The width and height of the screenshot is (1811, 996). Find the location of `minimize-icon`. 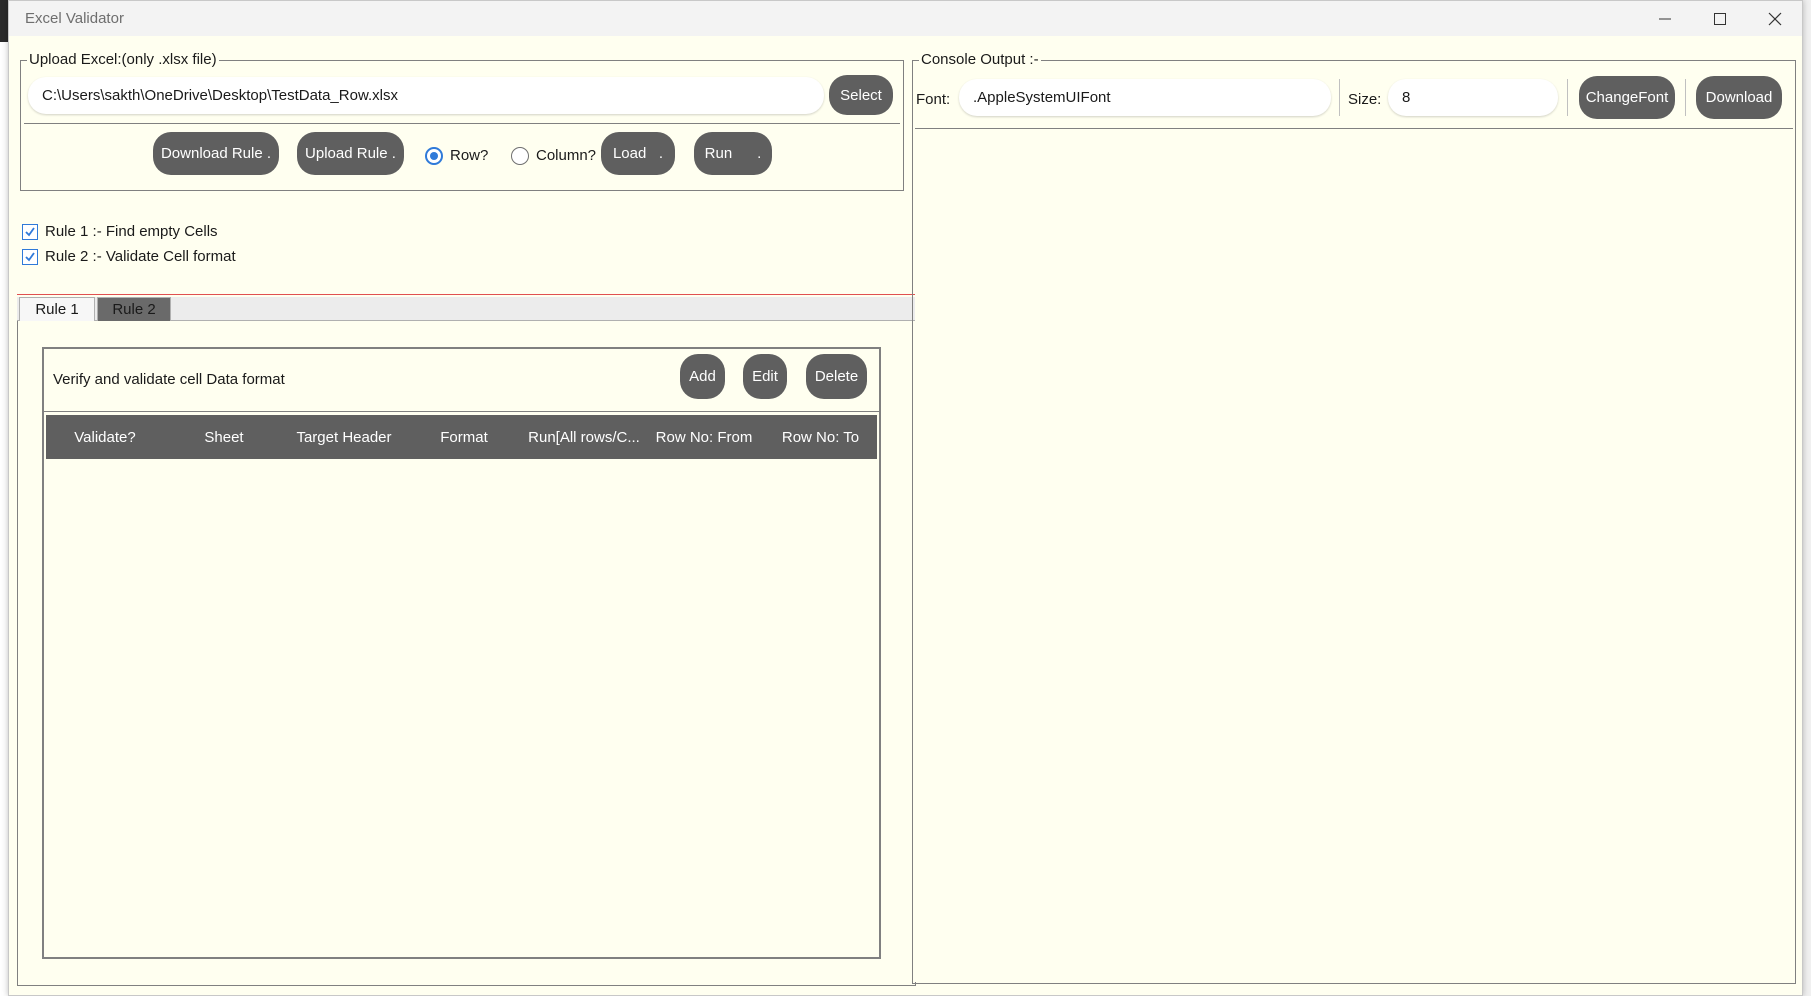

minimize-icon is located at coordinates (1664, 18).